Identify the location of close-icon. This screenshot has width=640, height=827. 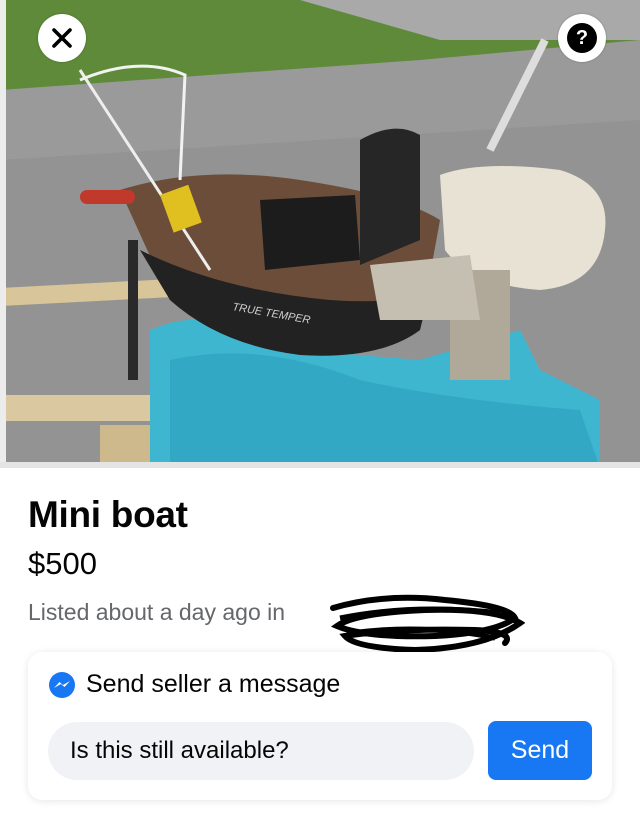
(62, 38).